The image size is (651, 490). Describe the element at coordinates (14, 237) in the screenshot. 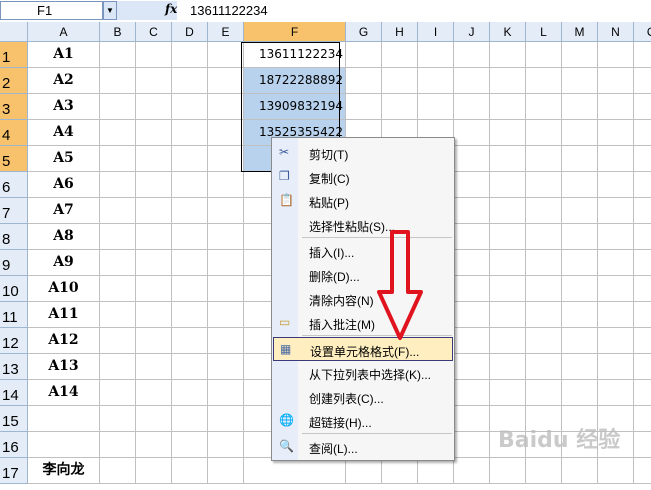

I see `row-header-8: 8` at that location.